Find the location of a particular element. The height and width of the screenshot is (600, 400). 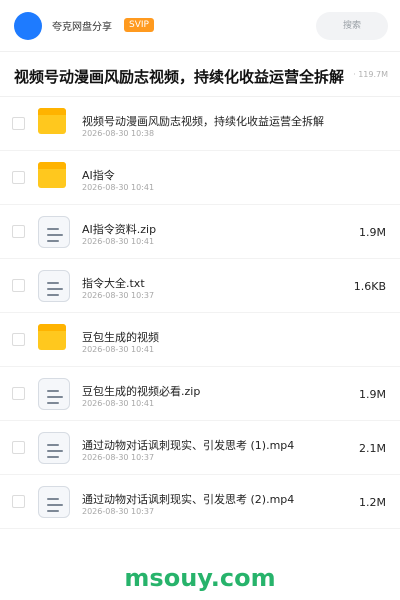

share-total-size: · 119.7M is located at coordinates (370, 74).